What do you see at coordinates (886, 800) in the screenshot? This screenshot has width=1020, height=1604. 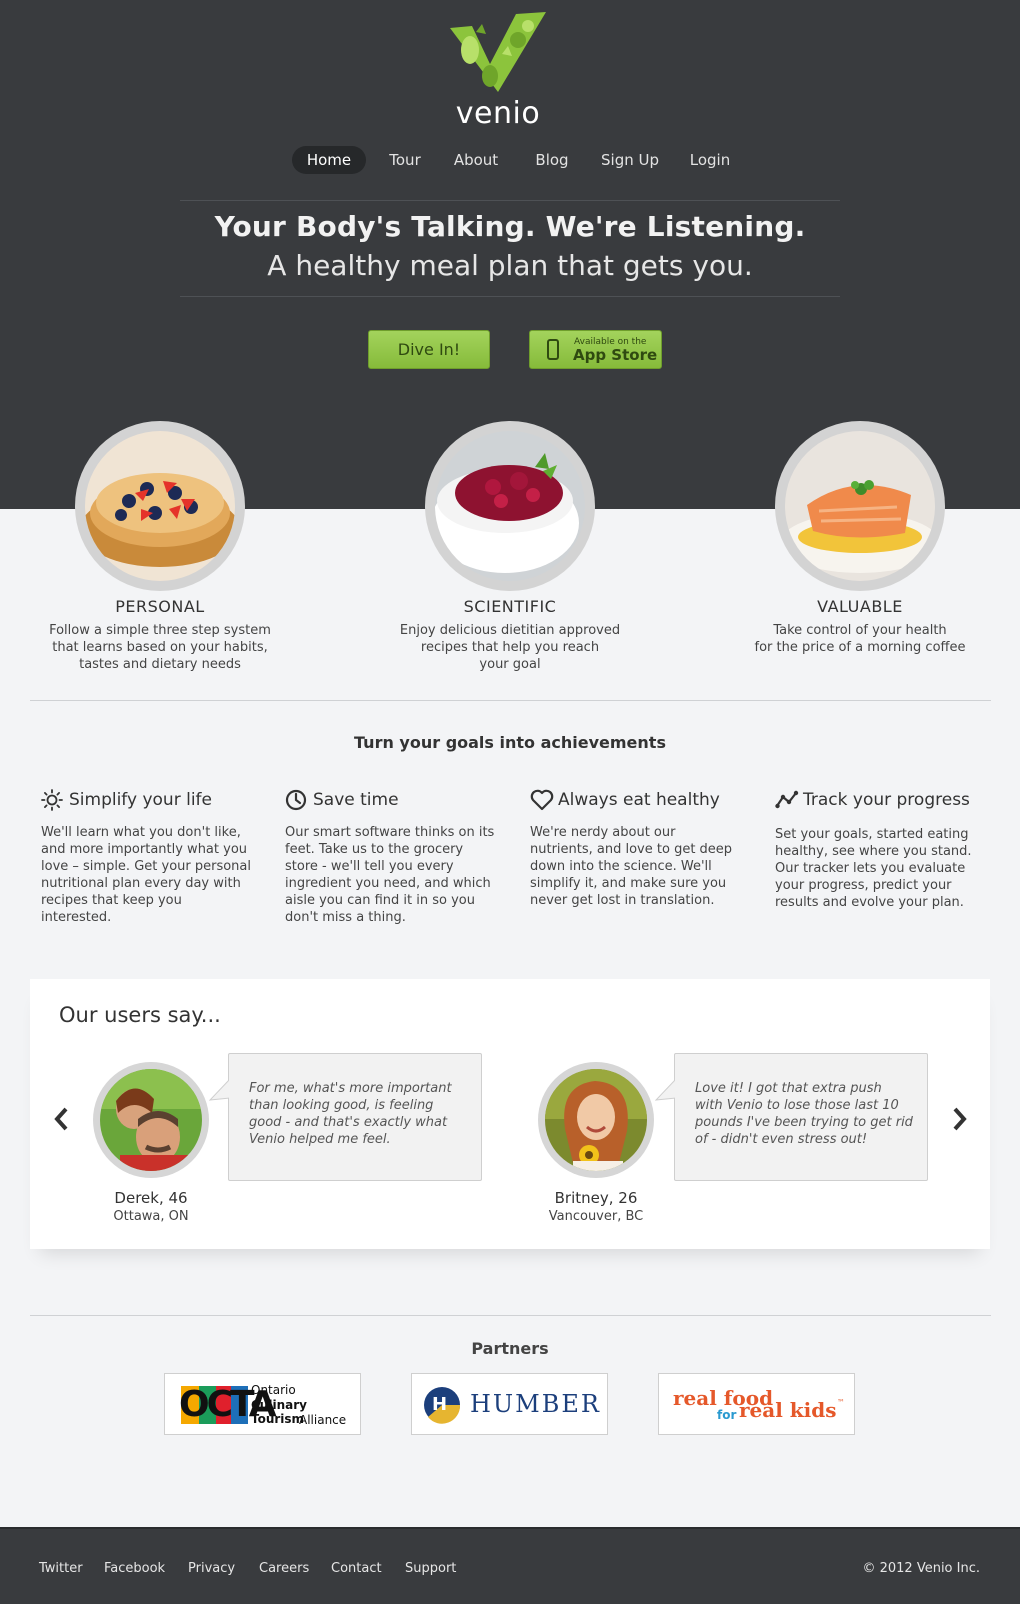 I see `goal-title: Track your progress` at bounding box center [886, 800].